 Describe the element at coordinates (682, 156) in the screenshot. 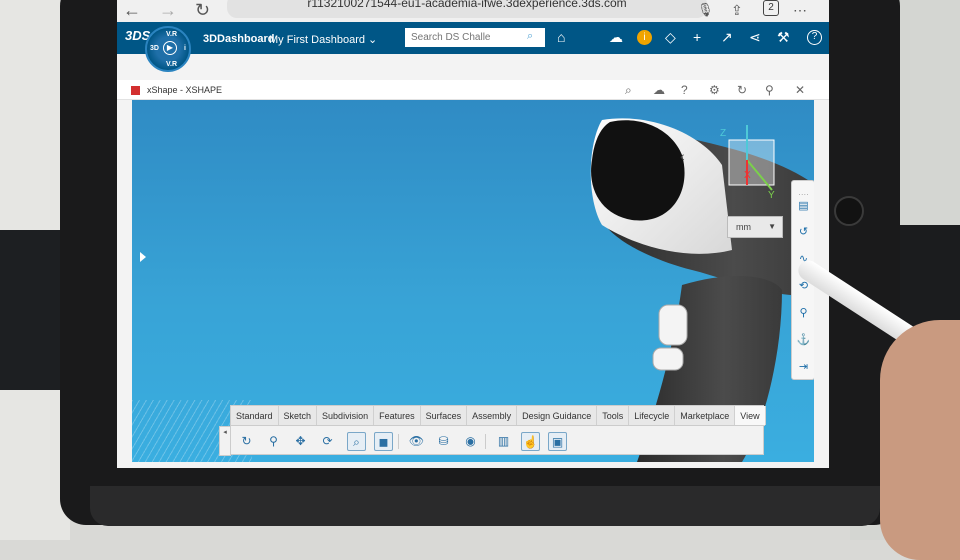

I see `chevron-left-icon: ‹` at that location.